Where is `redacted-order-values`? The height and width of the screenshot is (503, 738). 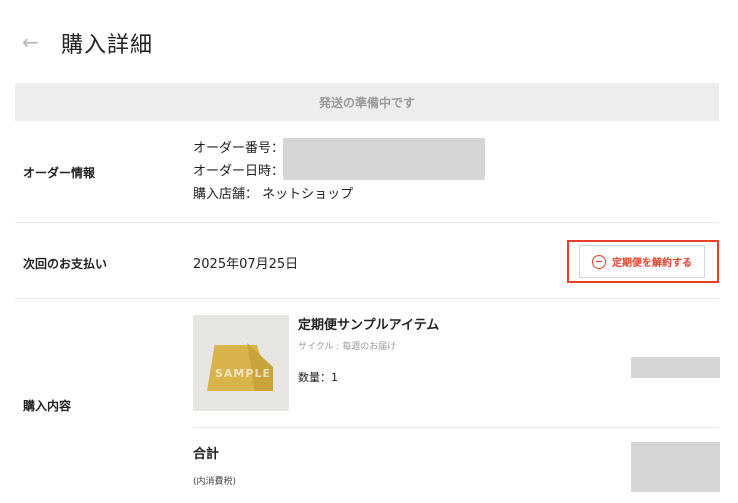
redacted-order-values is located at coordinates (384, 159).